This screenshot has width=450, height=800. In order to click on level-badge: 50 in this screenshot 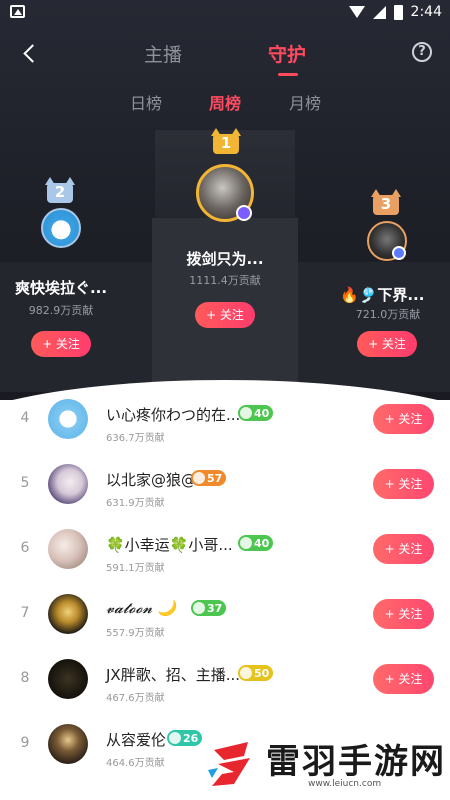, I will do `click(256, 673)`.